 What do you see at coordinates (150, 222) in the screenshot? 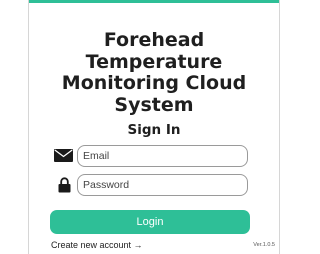
I see `login-button: Login` at bounding box center [150, 222].